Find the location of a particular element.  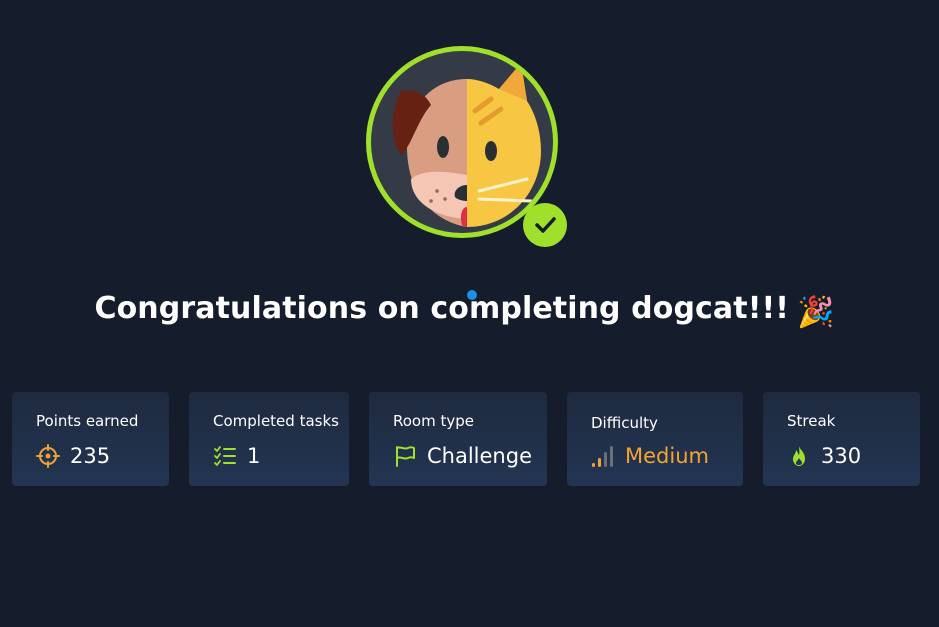

stat-label: Difficulty is located at coordinates (624, 423).